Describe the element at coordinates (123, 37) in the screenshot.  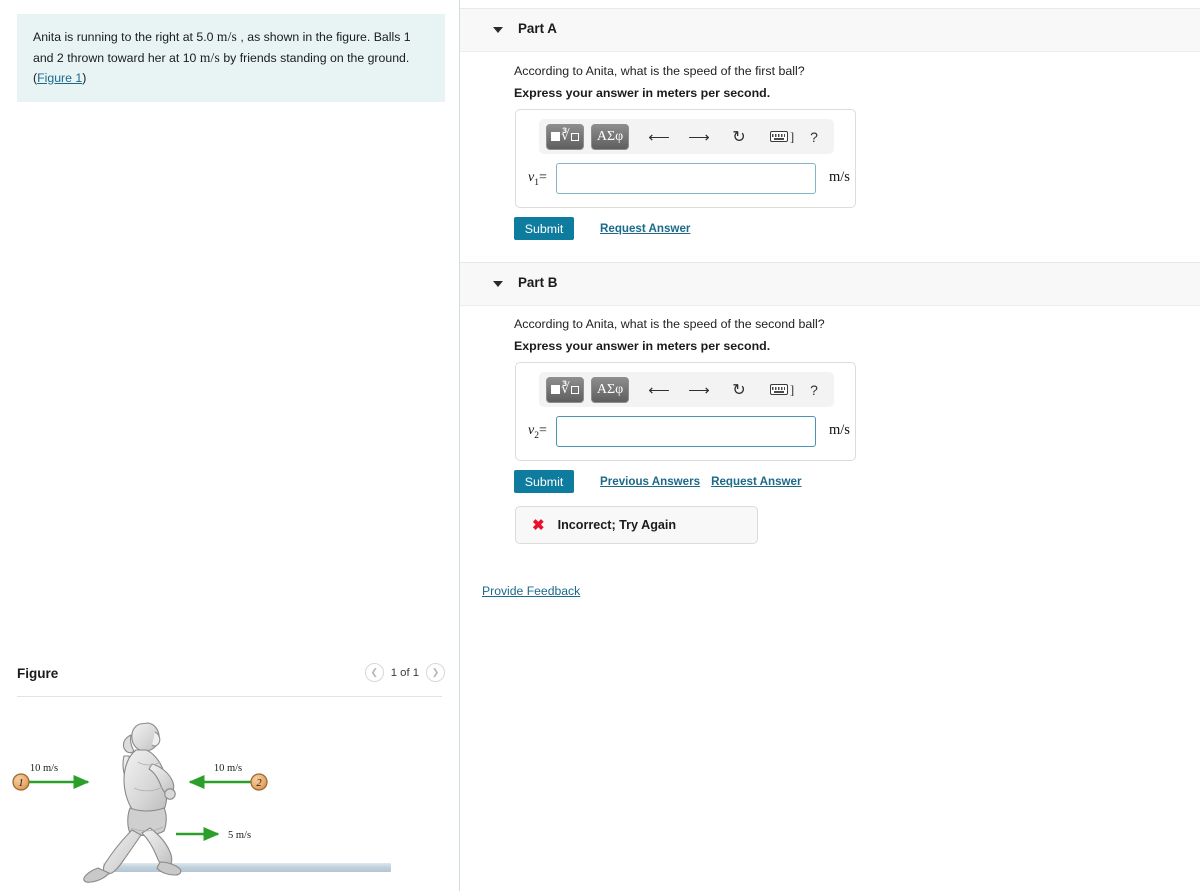
I see `problem-text-1: Anita is running to the right at 5.0` at that location.